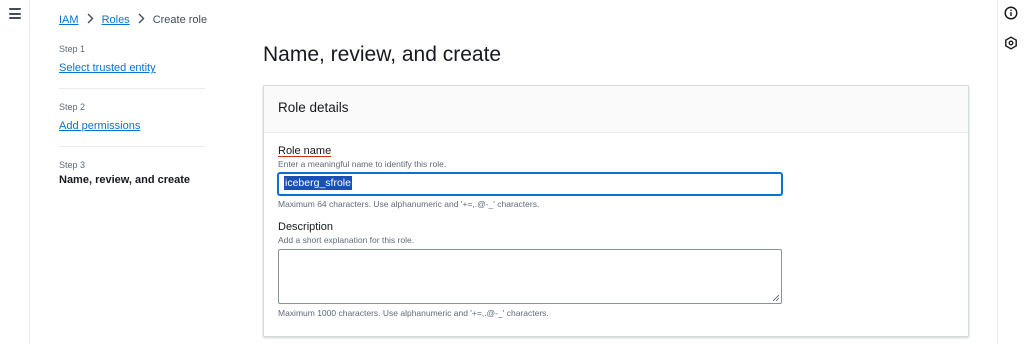  What do you see at coordinates (180, 20) in the screenshot?
I see `breadcrumb-current: Create role` at bounding box center [180, 20].